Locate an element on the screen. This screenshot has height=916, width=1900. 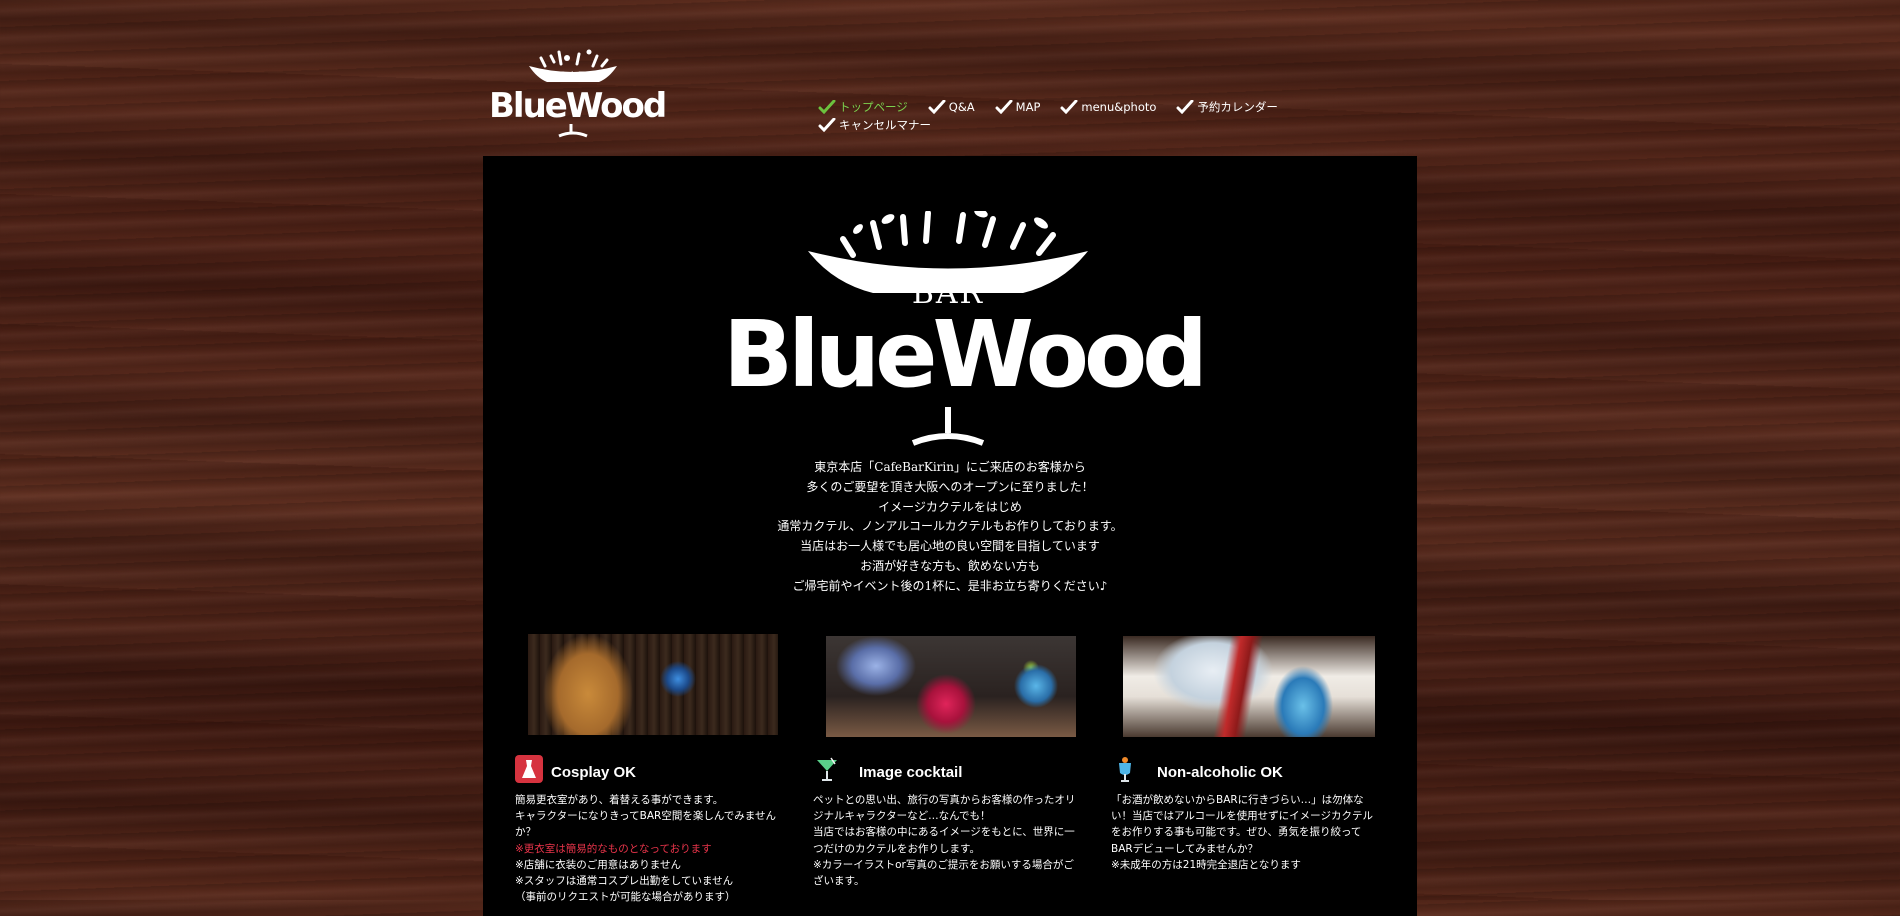
main-logo: BAR BlueWood is located at coordinates (965, 331).